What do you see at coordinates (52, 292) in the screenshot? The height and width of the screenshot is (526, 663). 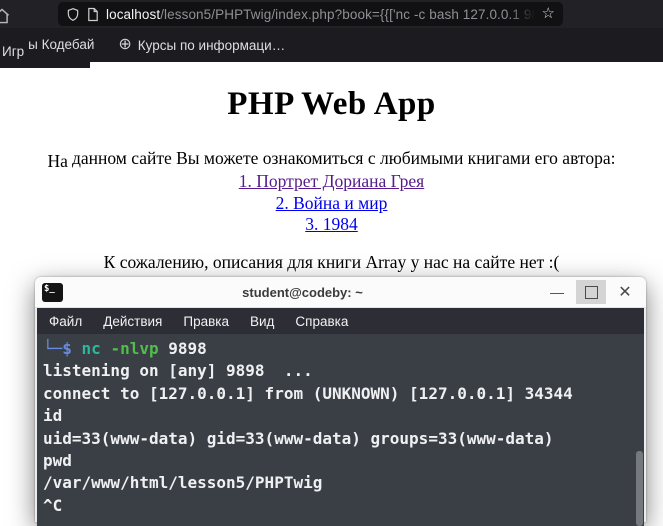 I see `terminal-app-icon: $_` at bounding box center [52, 292].